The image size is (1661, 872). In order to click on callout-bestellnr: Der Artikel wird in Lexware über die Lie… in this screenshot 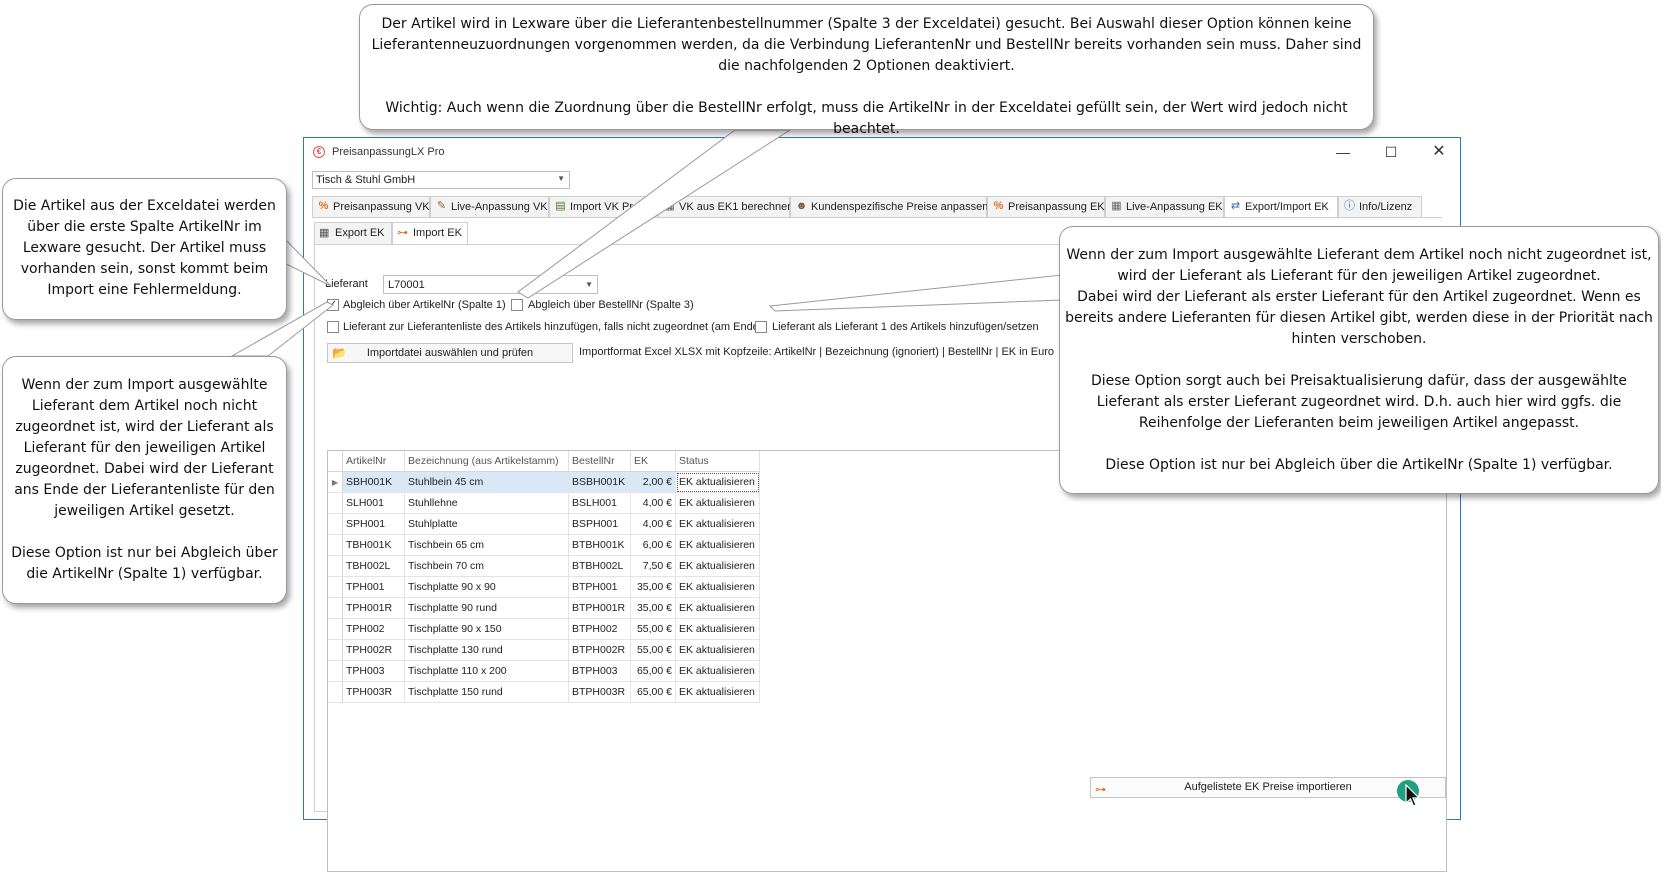, I will do `click(866, 70)`.